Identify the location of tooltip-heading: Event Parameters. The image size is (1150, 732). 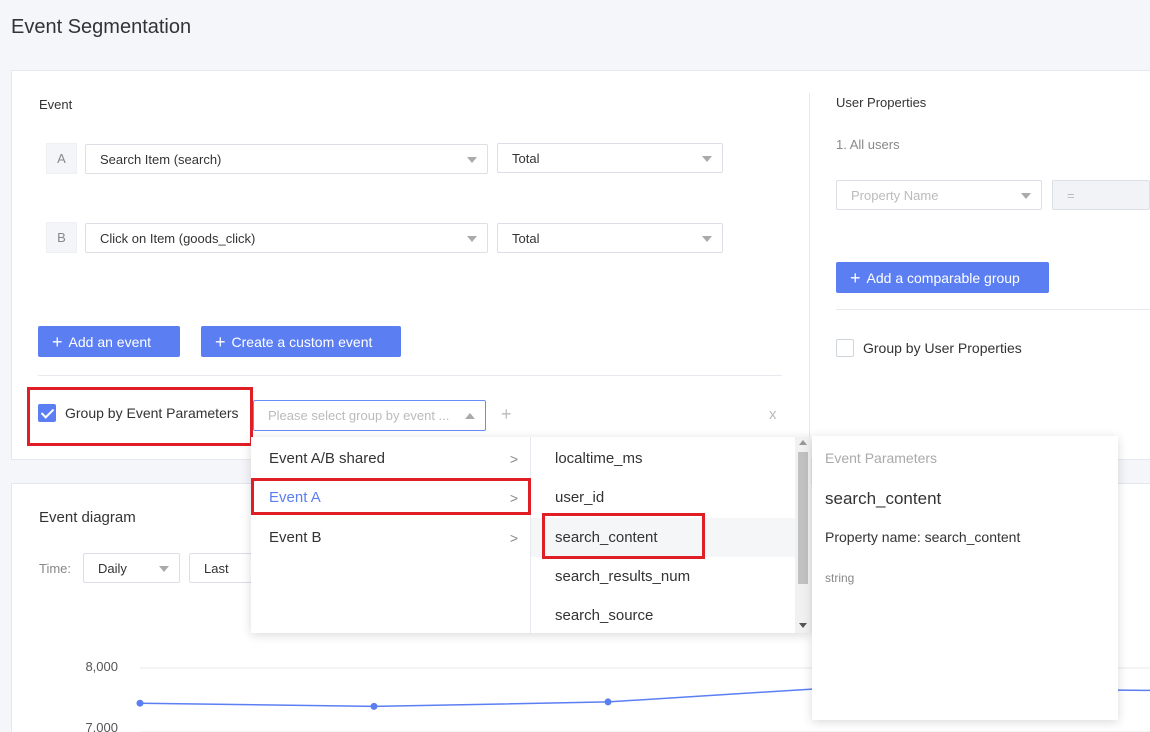
(881, 458).